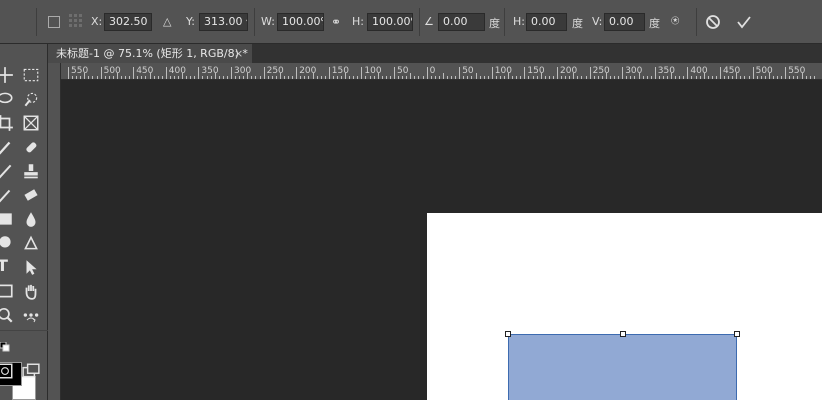 This screenshot has width=822, height=400. I want to click on options-separator, so click(696, 22).